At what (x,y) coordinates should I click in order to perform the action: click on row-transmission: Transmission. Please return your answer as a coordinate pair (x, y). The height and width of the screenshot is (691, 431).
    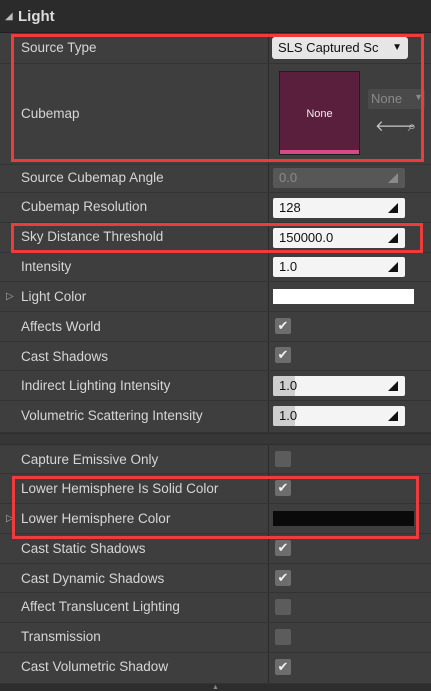
    Looking at the image, I should click on (215, 638).